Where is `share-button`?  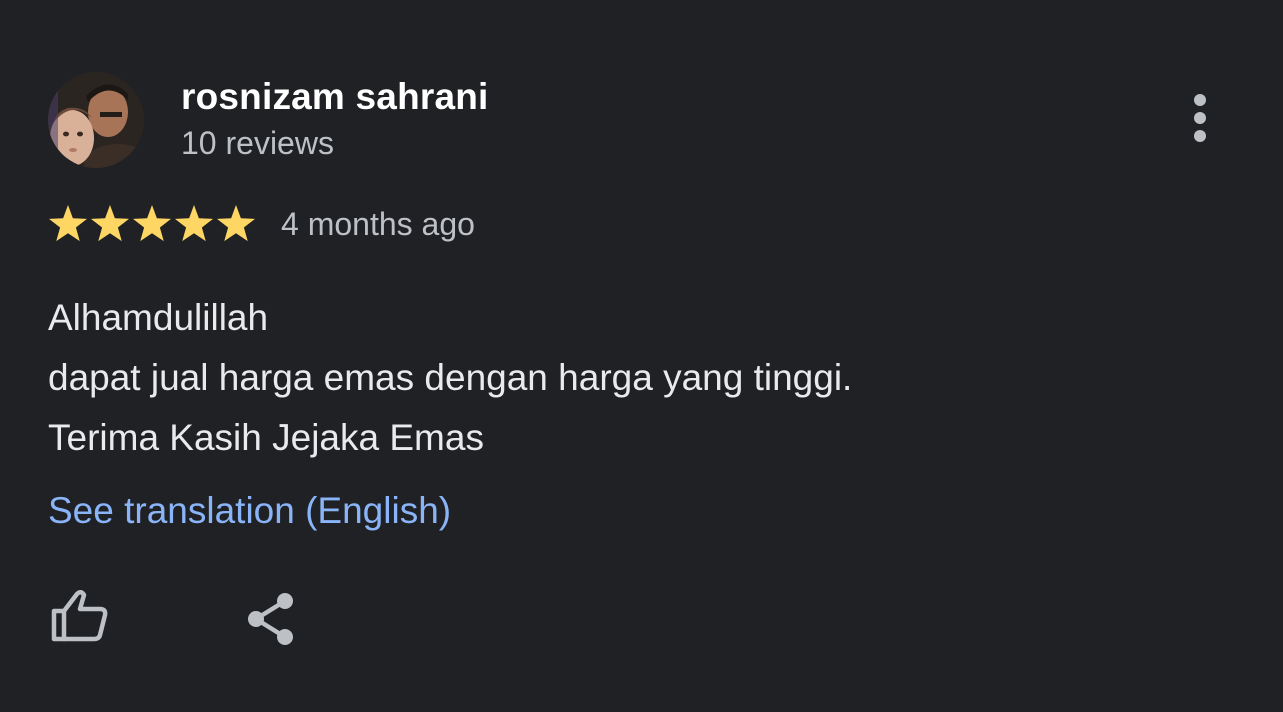
share-button is located at coordinates (270, 619).